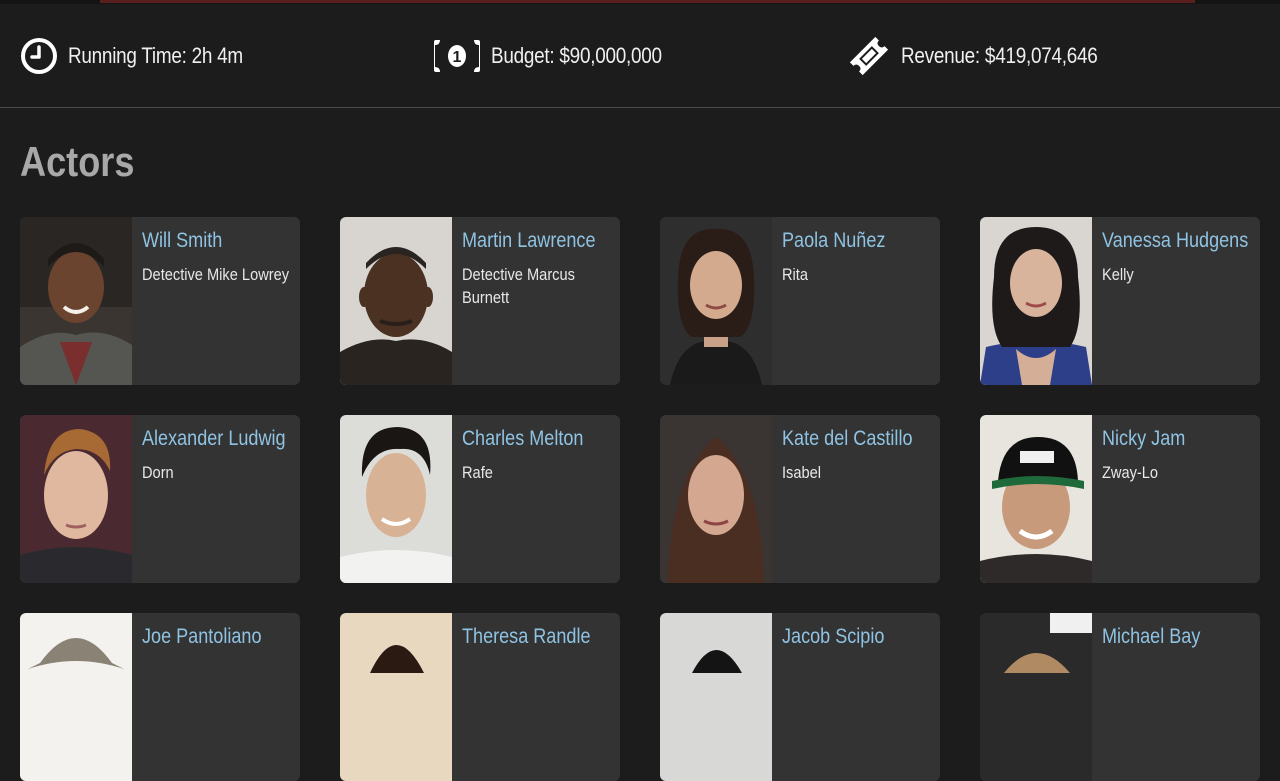  Describe the element at coordinates (800, 697) in the screenshot. I see `actor-card: Jacob Scipio` at that location.